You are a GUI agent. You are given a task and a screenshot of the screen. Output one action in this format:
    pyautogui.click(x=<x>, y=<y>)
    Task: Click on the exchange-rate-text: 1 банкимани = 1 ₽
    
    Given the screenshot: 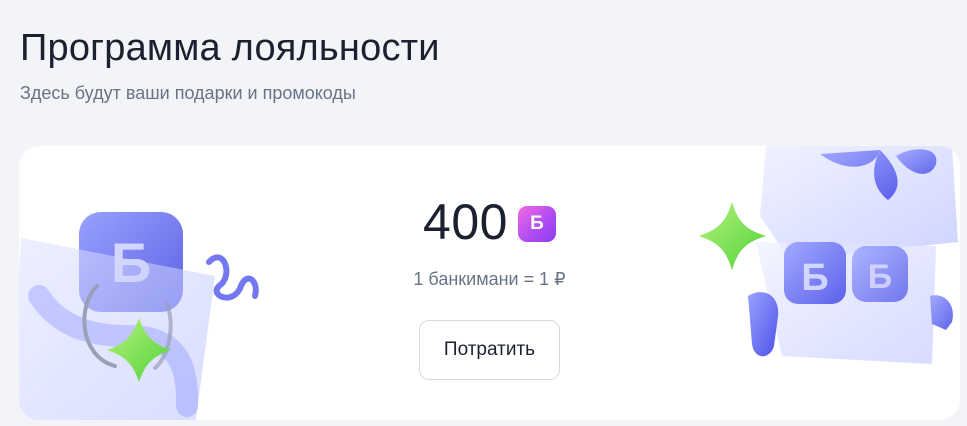 What is the action you would take?
    pyautogui.click(x=489, y=279)
    